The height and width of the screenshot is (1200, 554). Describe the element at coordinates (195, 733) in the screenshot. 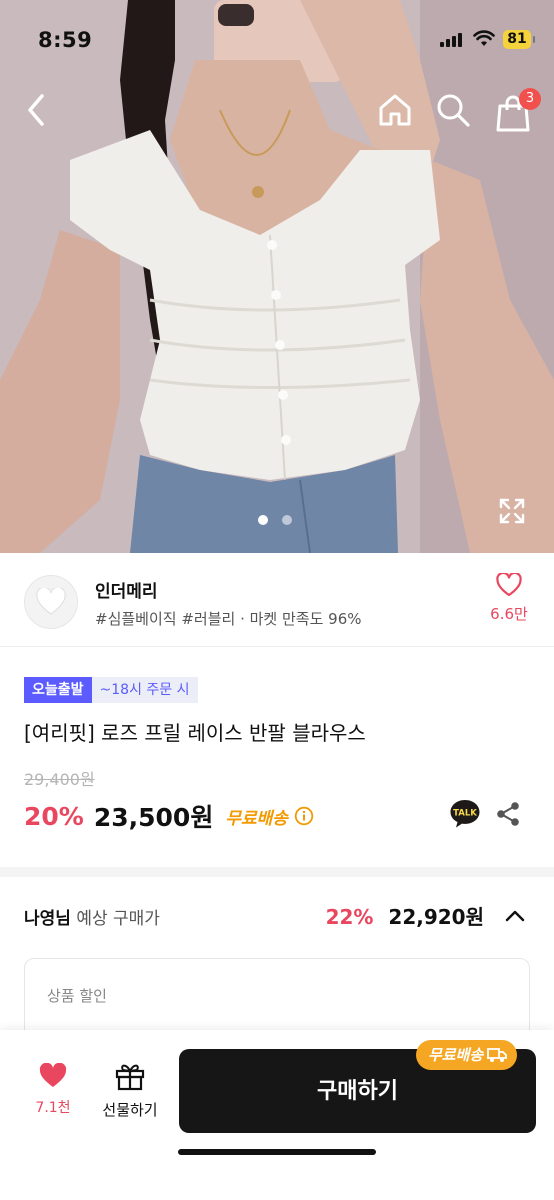

I see `product-title: [여리핏] 로즈 프릴 레이스 반팔 블라우스` at that location.